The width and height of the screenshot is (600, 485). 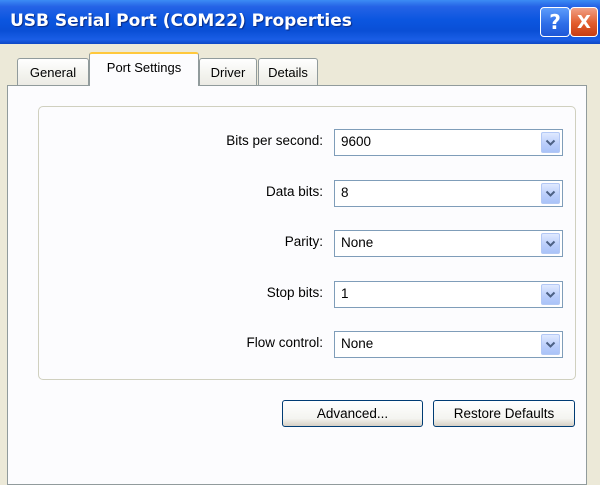 I want to click on tab-driver: Driver, so click(x=228, y=71).